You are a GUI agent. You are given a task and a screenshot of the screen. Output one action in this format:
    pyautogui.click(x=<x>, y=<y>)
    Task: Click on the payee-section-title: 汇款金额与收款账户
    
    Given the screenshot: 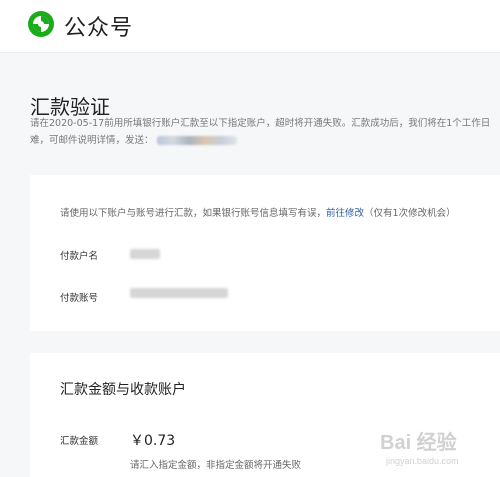 What is the action you would take?
    pyautogui.click(x=123, y=390)
    